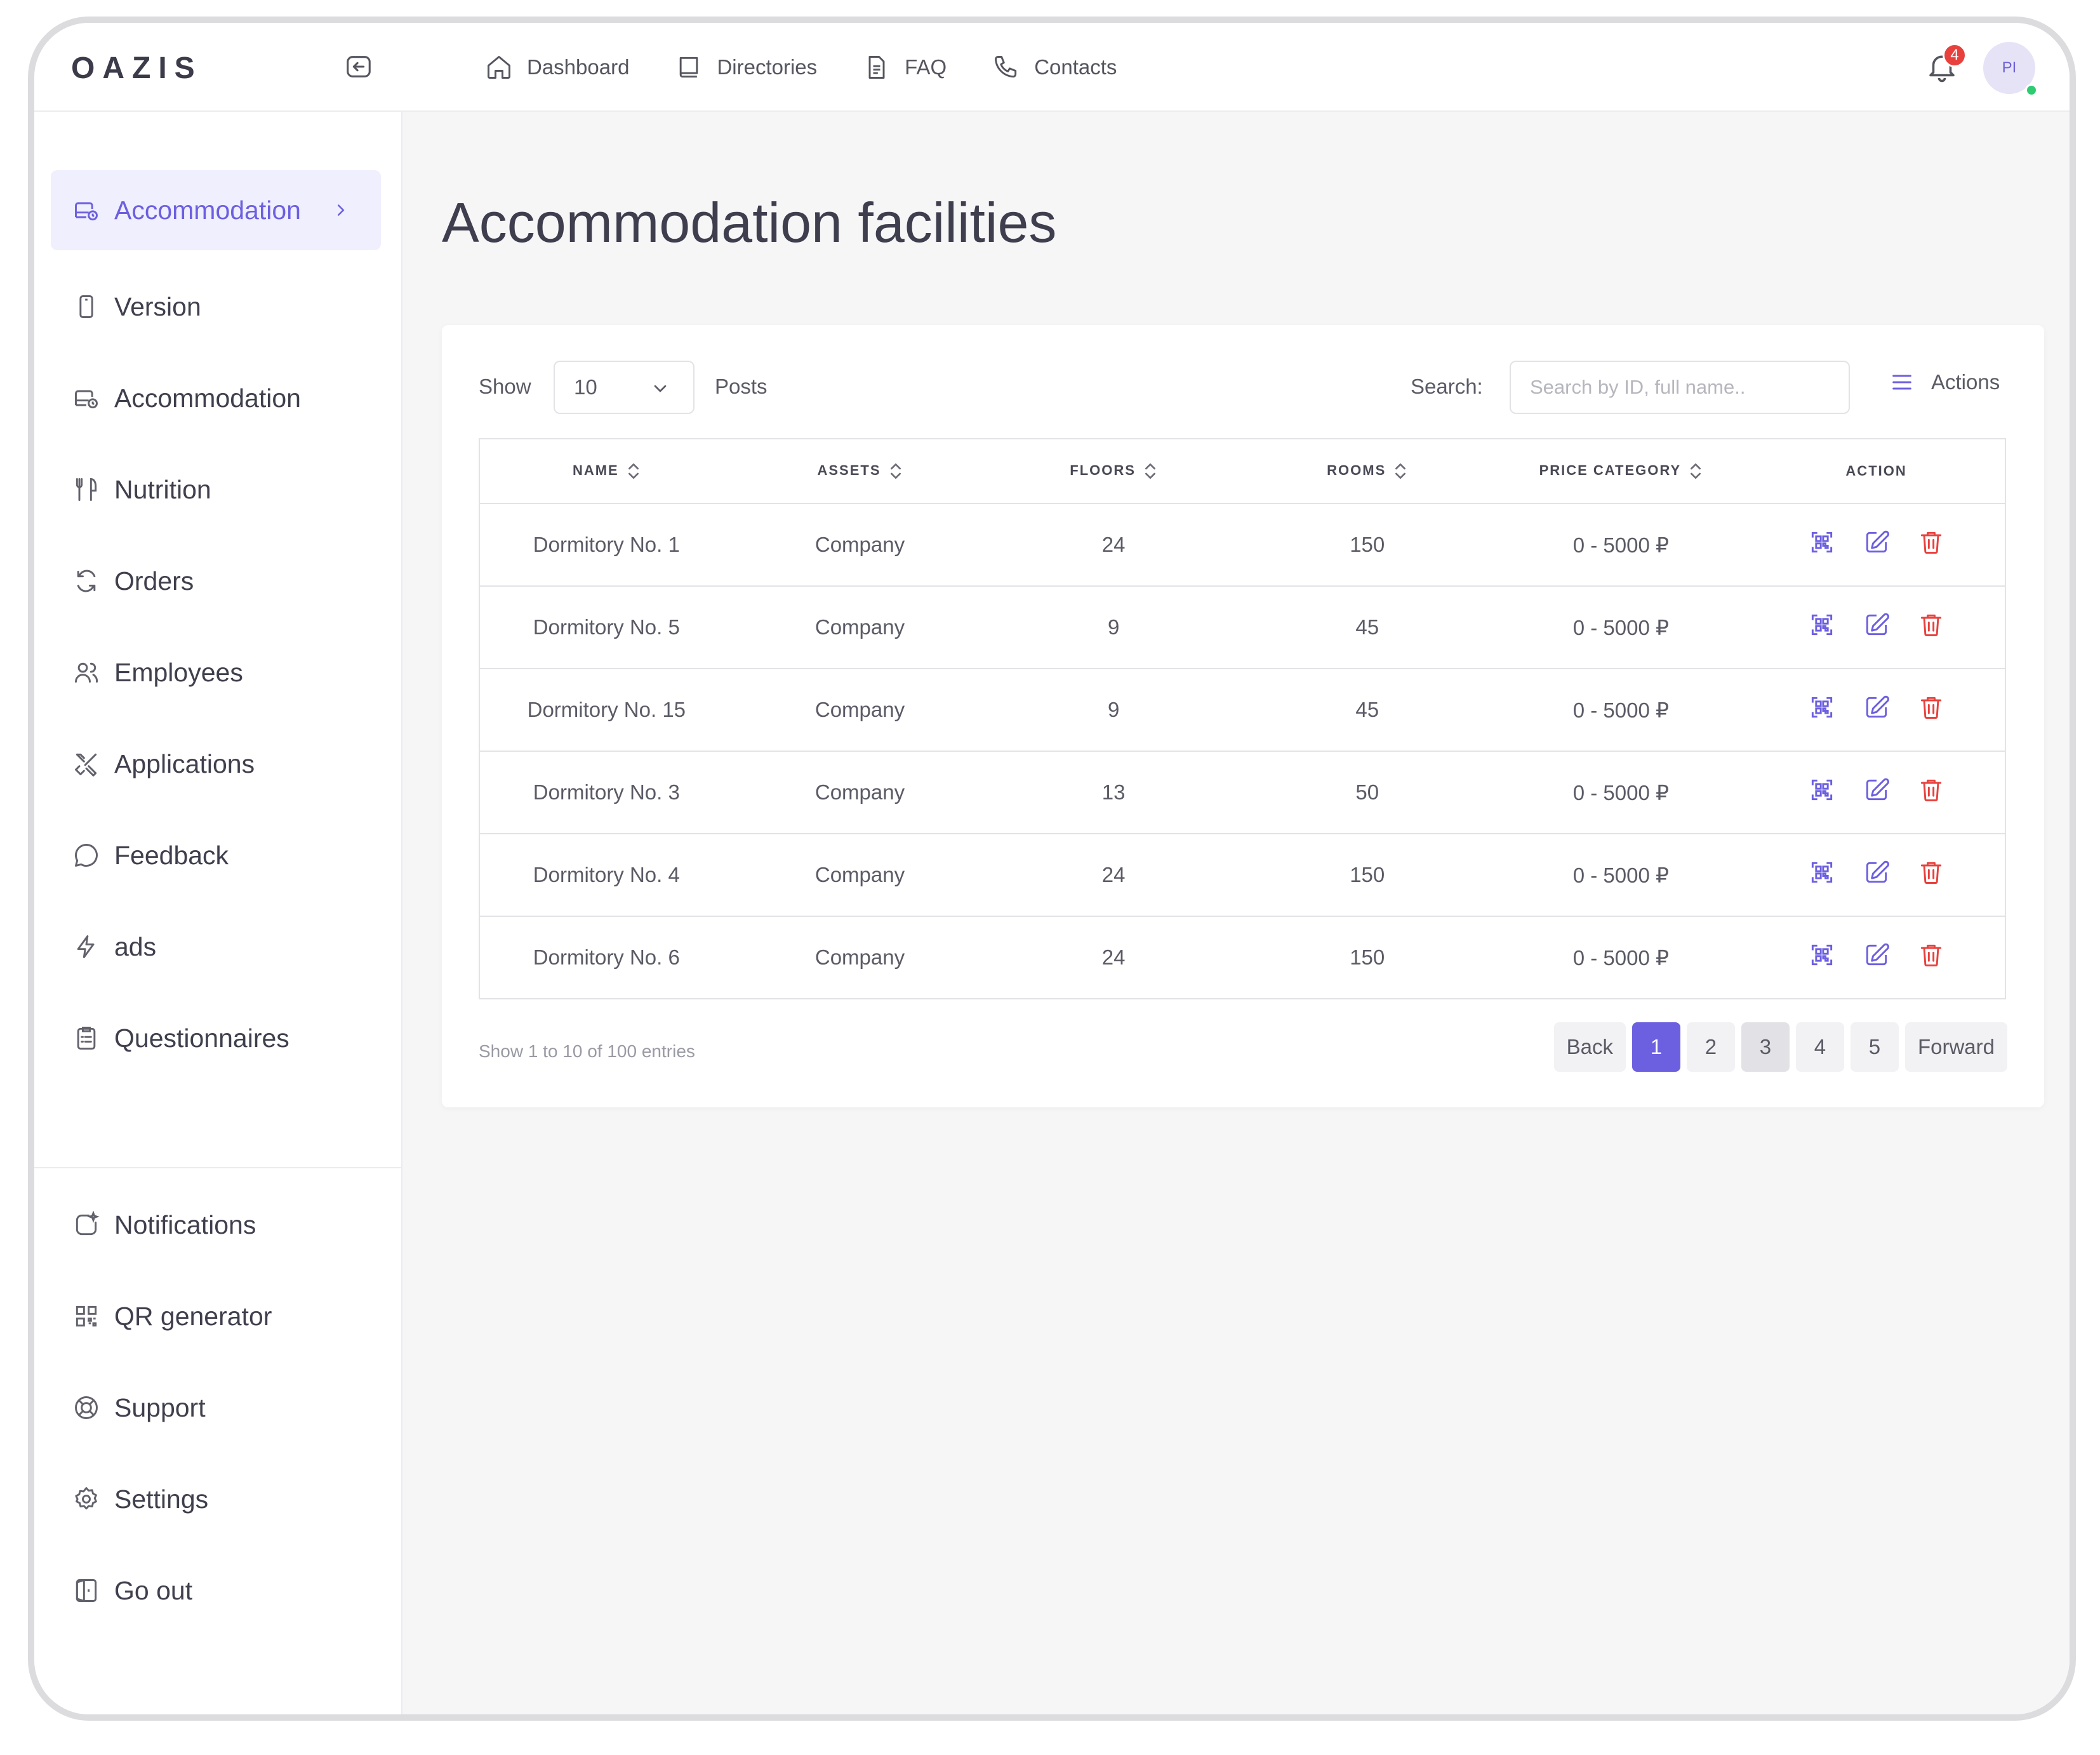  What do you see at coordinates (86, 1316) in the screenshot?
I see `qr-icon` at bounding box center [86, 1316].